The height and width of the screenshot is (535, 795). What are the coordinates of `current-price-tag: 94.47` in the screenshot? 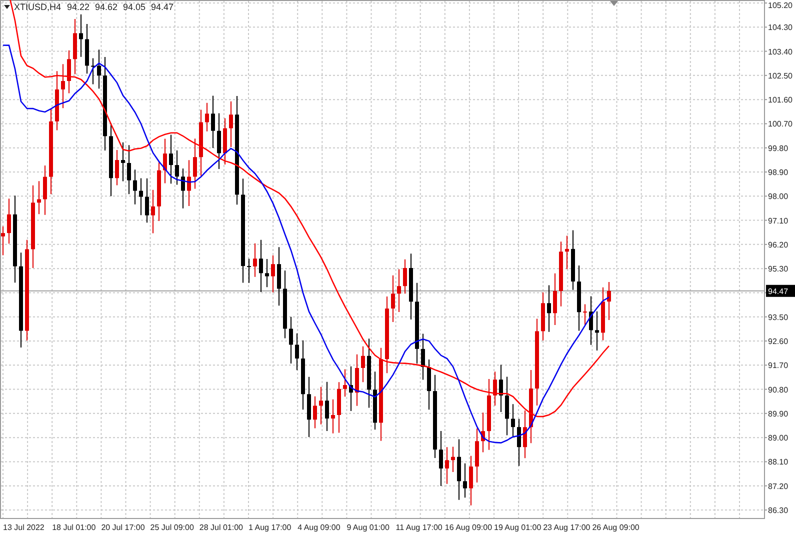 It's located at (780, 290).